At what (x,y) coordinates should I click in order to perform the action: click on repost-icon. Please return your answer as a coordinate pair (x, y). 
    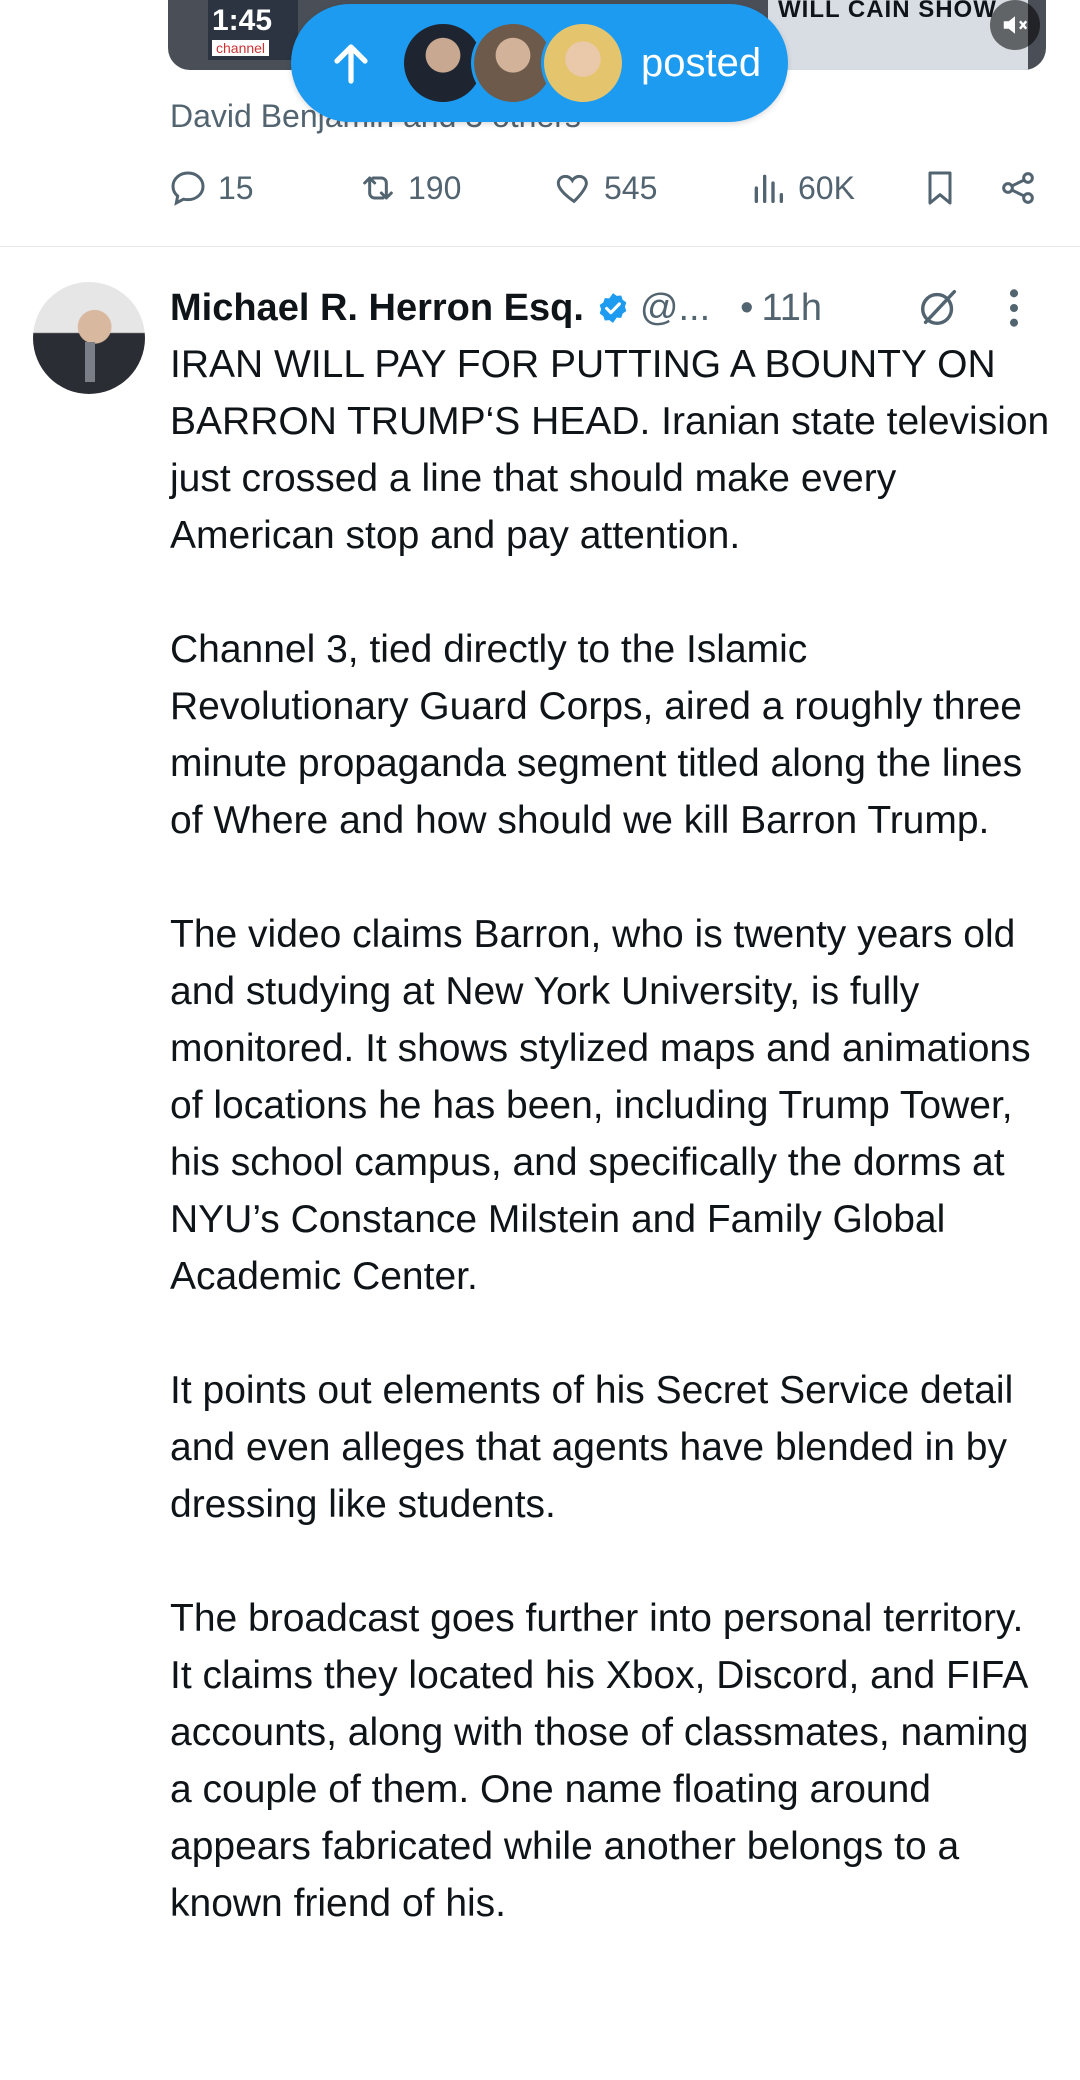
    Looking at the image, I should click on (378, 188).